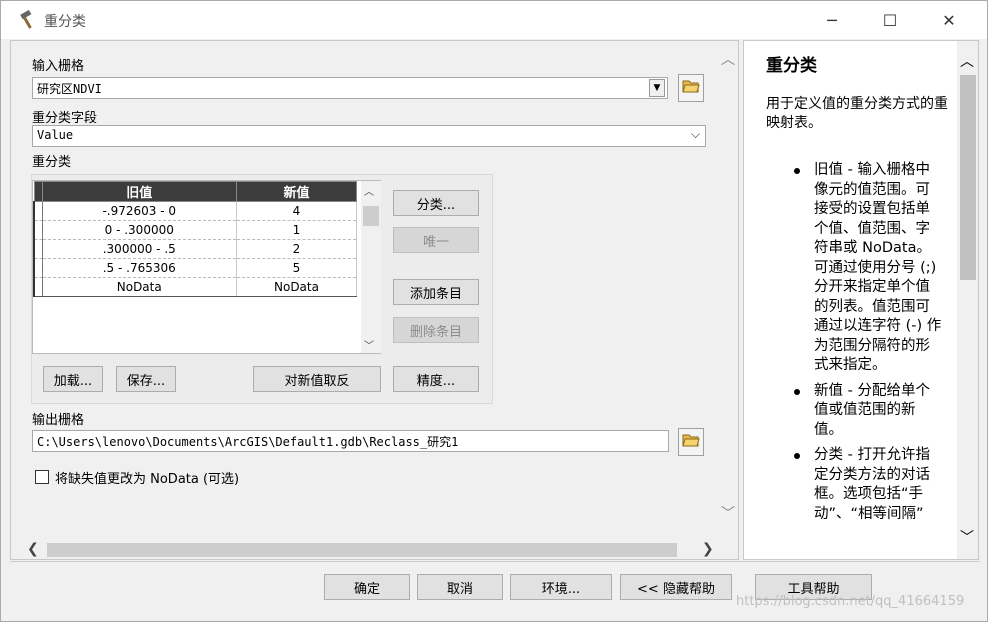 The width and height of the screenshot is (988, 622). I want to click on browse-output-button, so click(691, 442).